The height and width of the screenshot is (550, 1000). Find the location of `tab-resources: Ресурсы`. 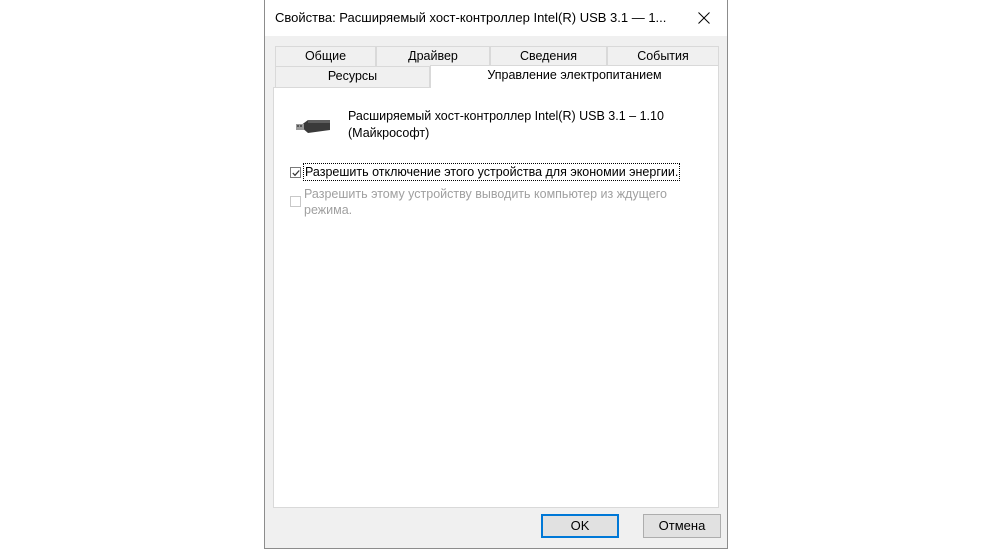

tab-resources: Ресурсы is located at coordinates (352, 76).